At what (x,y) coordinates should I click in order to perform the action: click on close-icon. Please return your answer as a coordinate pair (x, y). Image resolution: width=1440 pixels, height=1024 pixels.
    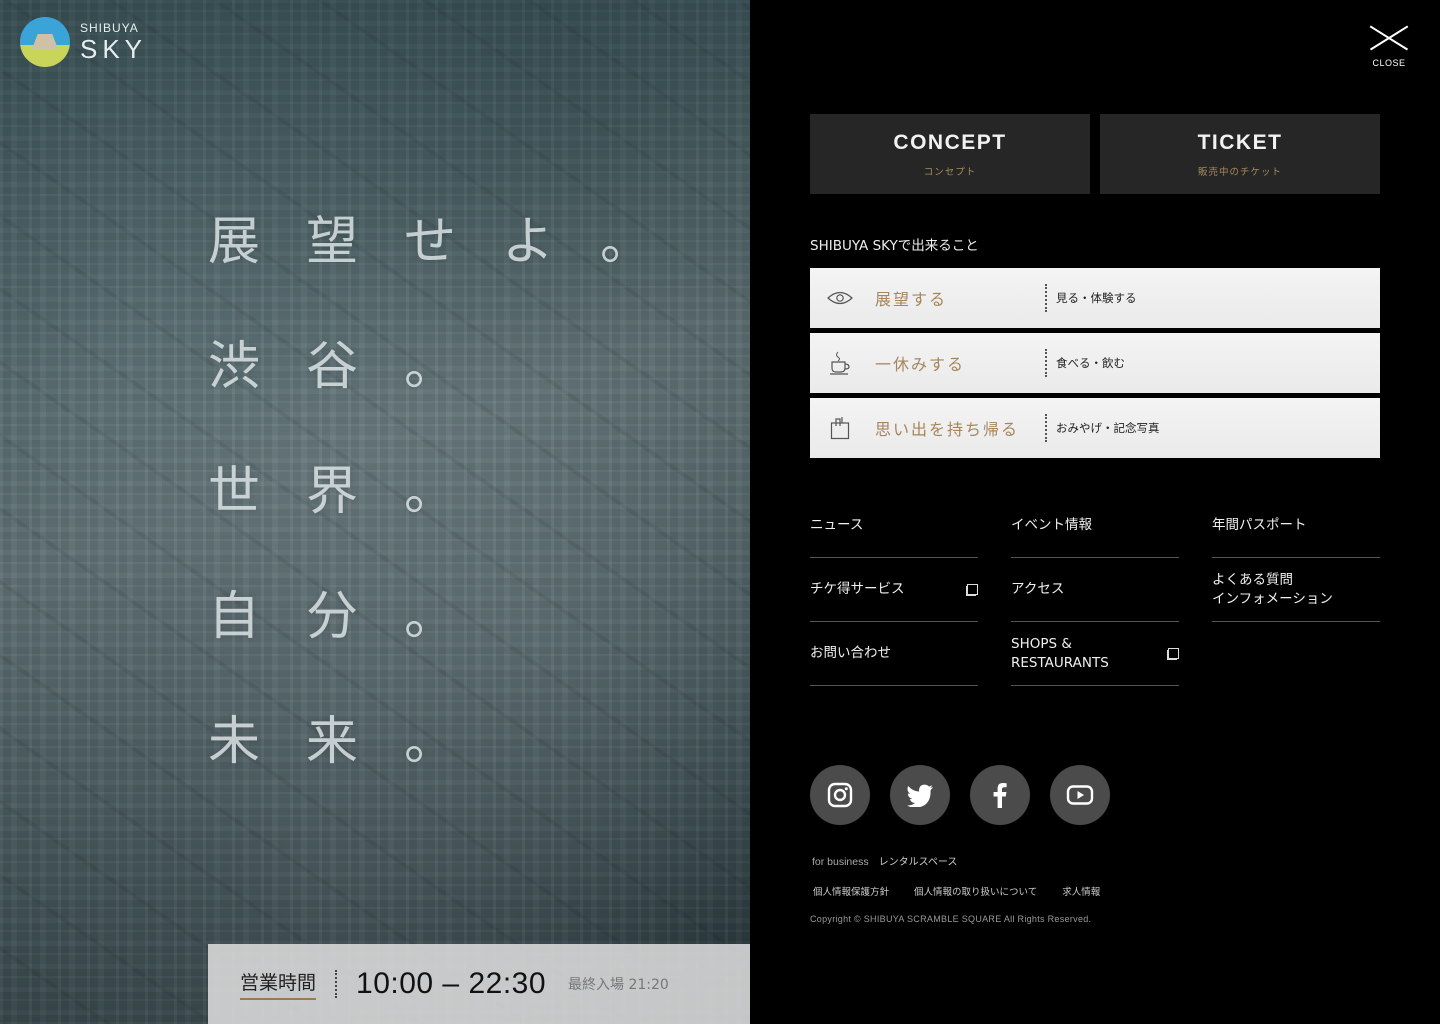
    Looking at the image, I should click on (1389, 38).